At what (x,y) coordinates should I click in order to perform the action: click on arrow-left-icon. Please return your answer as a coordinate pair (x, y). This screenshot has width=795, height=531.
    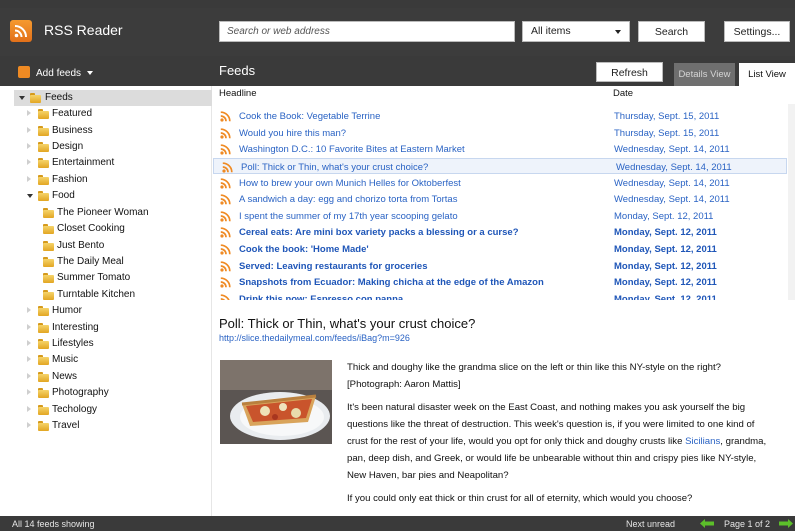
    Looking at the image, I should click on (707, 523).